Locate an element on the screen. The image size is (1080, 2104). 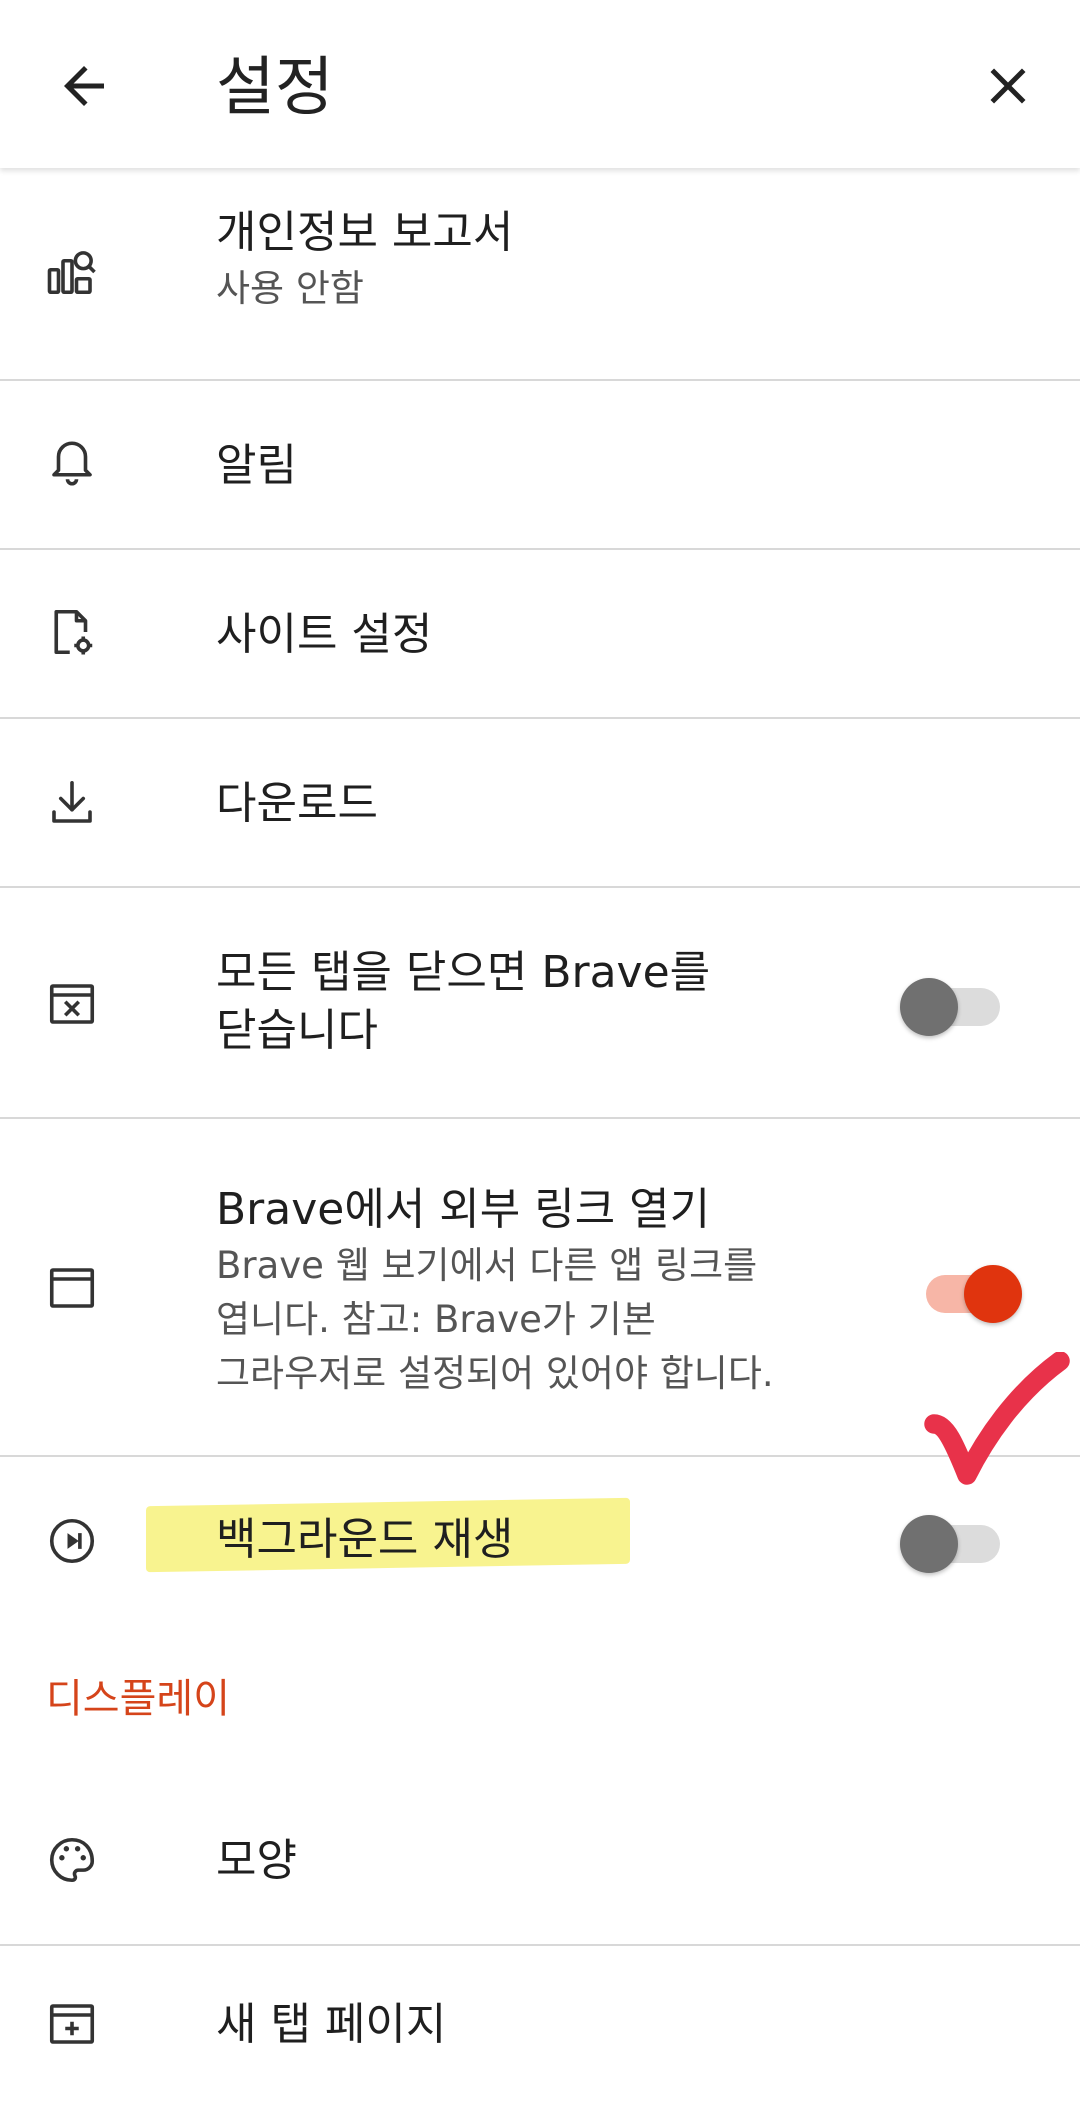
settings-item-appearance: 모양 is located at coordinates (540, 1861).